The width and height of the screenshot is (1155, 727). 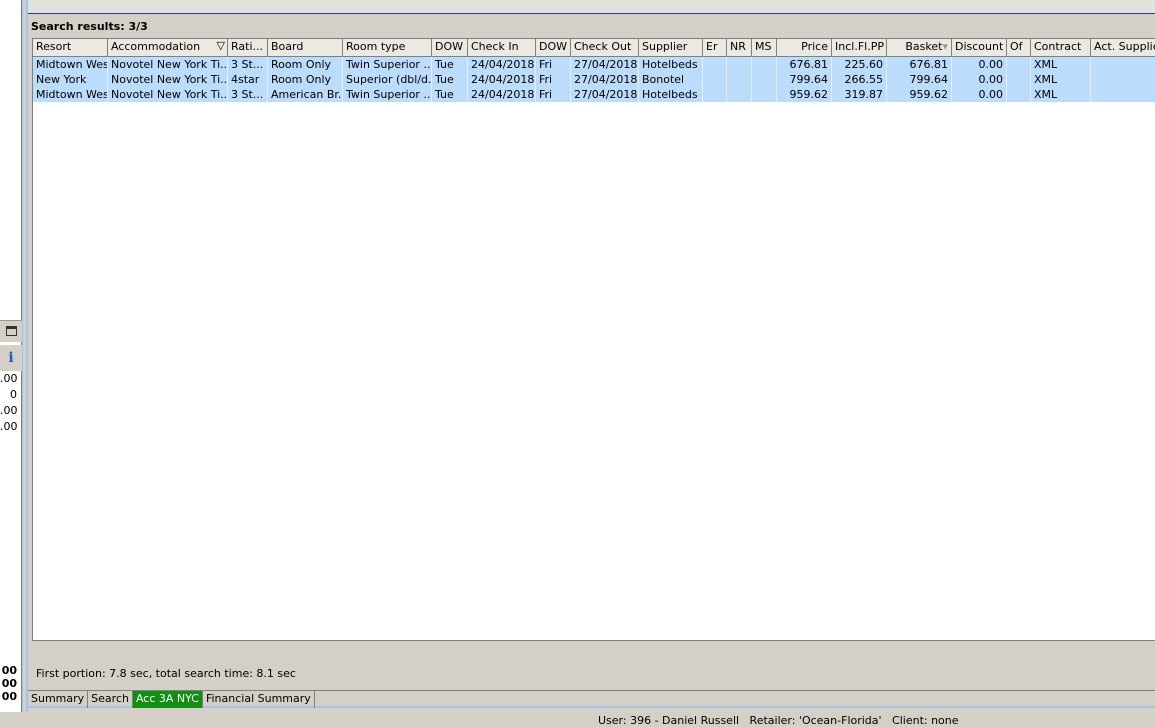 What do you see at coordinates (1061, 48) in the screenshot?
I see `column-header: Contract` at bounding box center [1061, 48].